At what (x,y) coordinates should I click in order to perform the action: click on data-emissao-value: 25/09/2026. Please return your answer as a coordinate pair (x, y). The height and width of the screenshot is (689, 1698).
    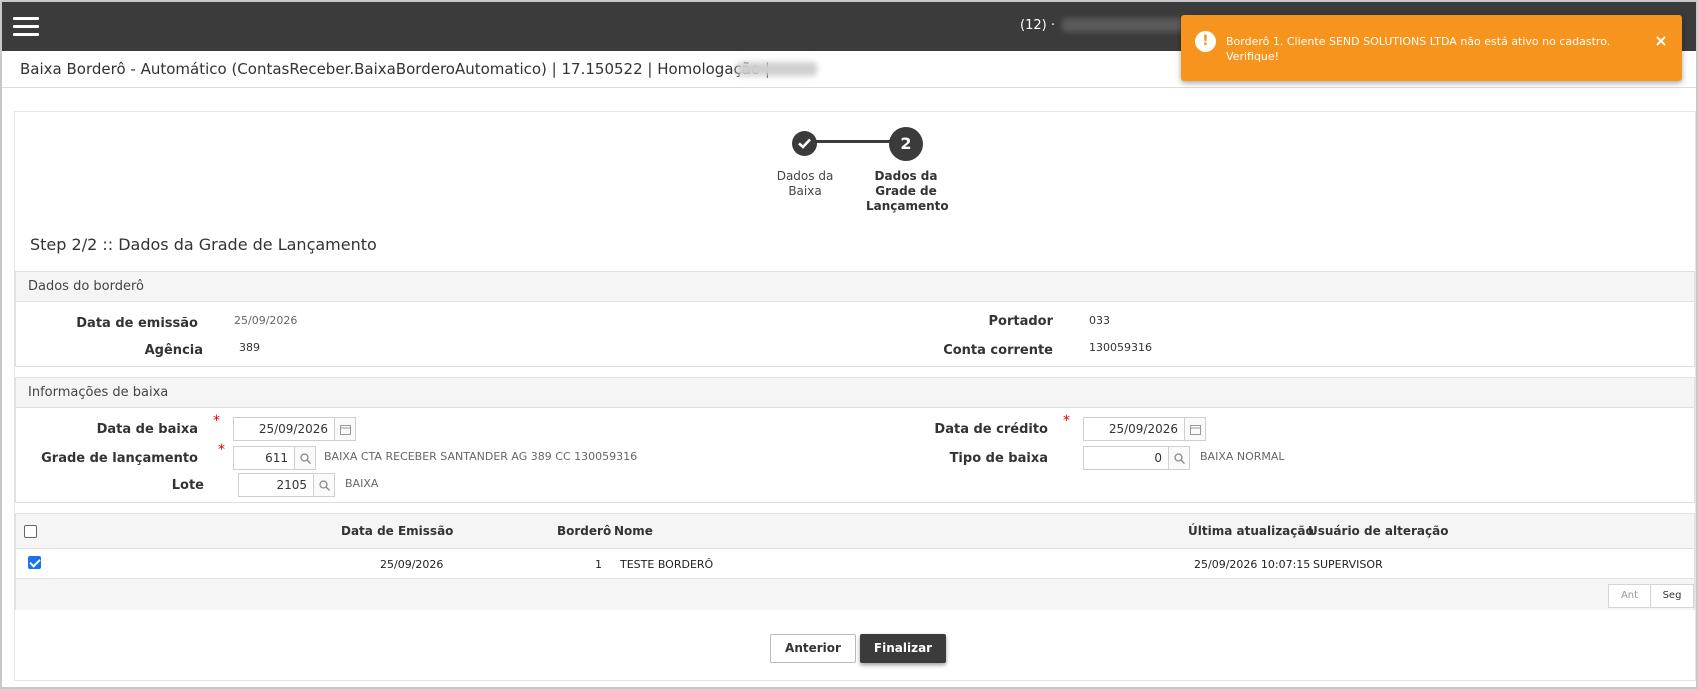
    Looking at the image, I should click on (266, 320).